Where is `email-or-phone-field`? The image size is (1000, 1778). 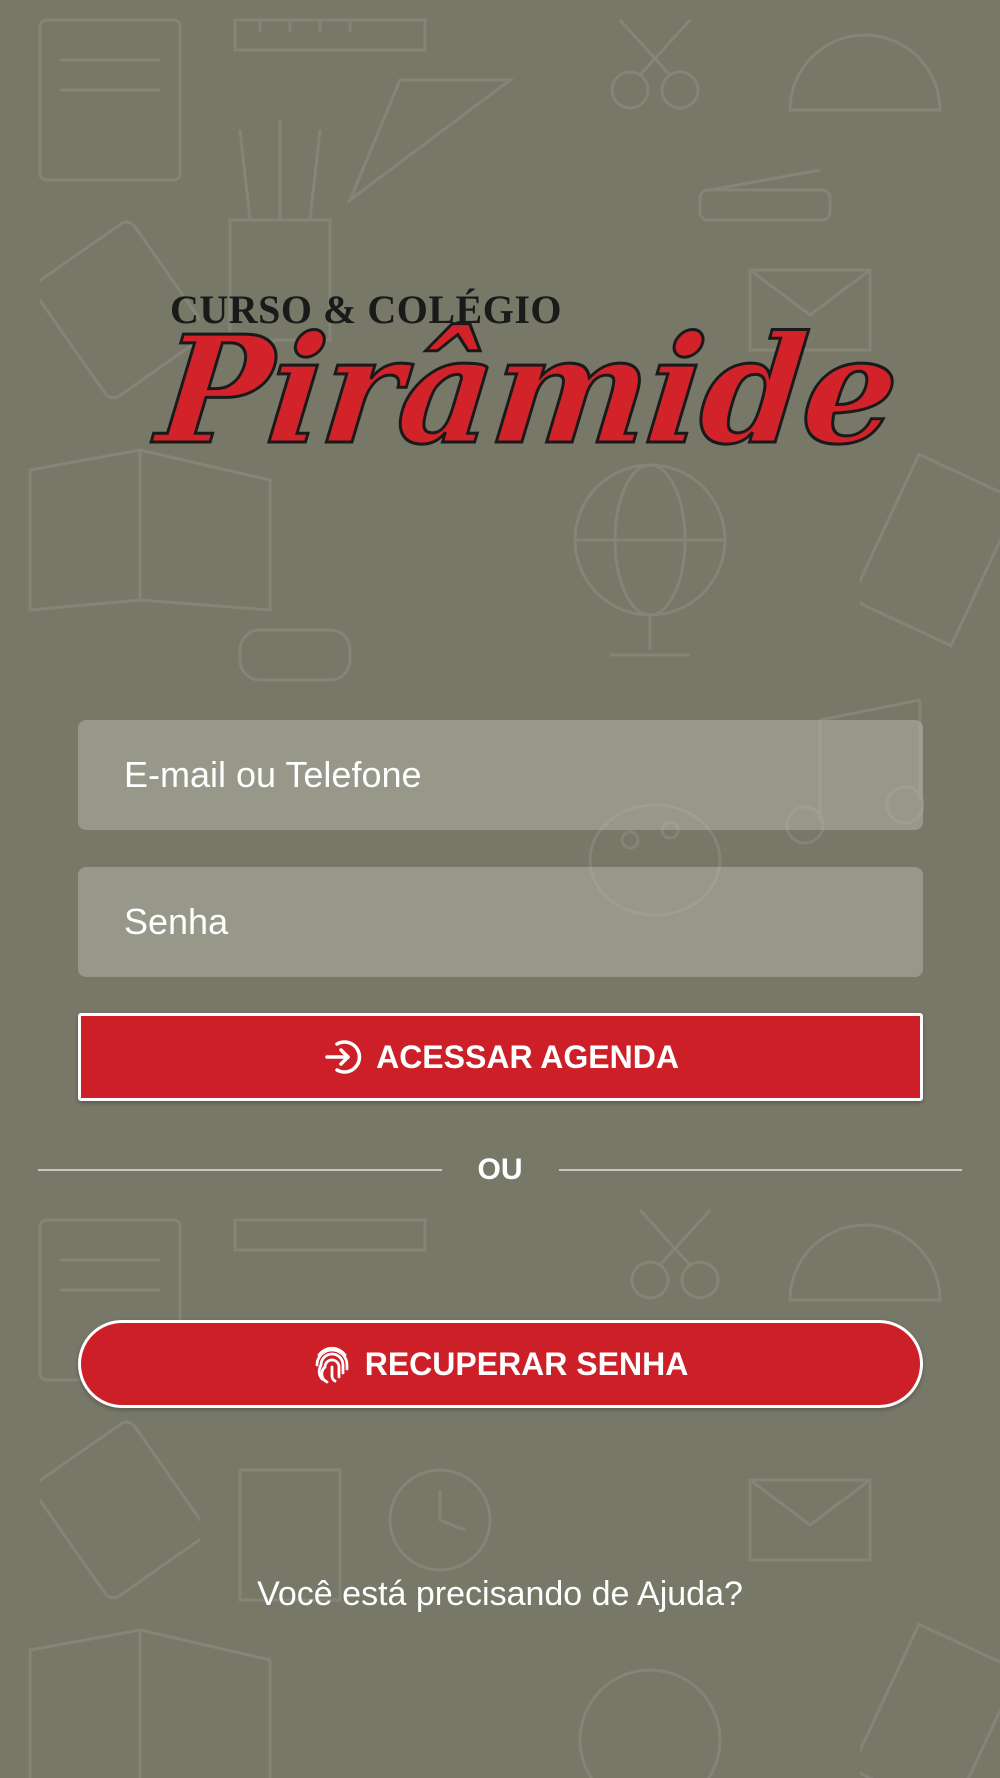 email-or-phone-field is located at coordinates (500, 775).